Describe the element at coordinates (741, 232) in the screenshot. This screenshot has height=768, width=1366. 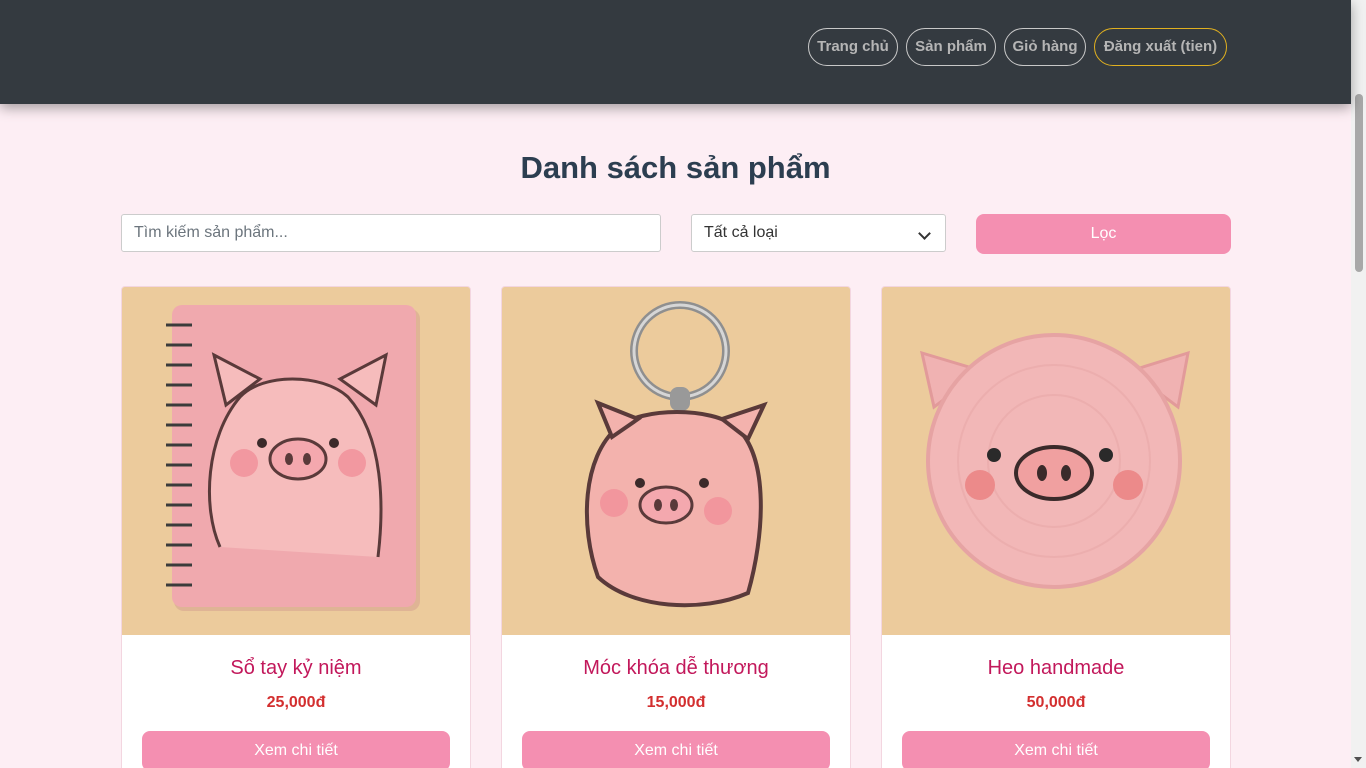
I see `category-selected-value: Tất cả loại` at that location.